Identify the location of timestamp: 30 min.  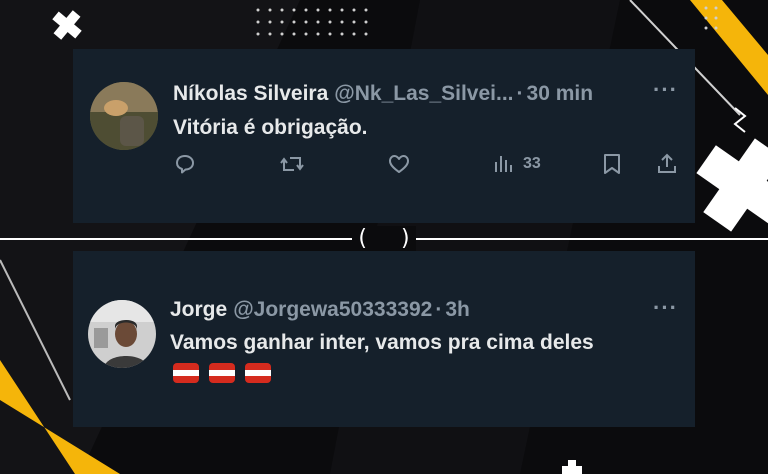
(560, 94).